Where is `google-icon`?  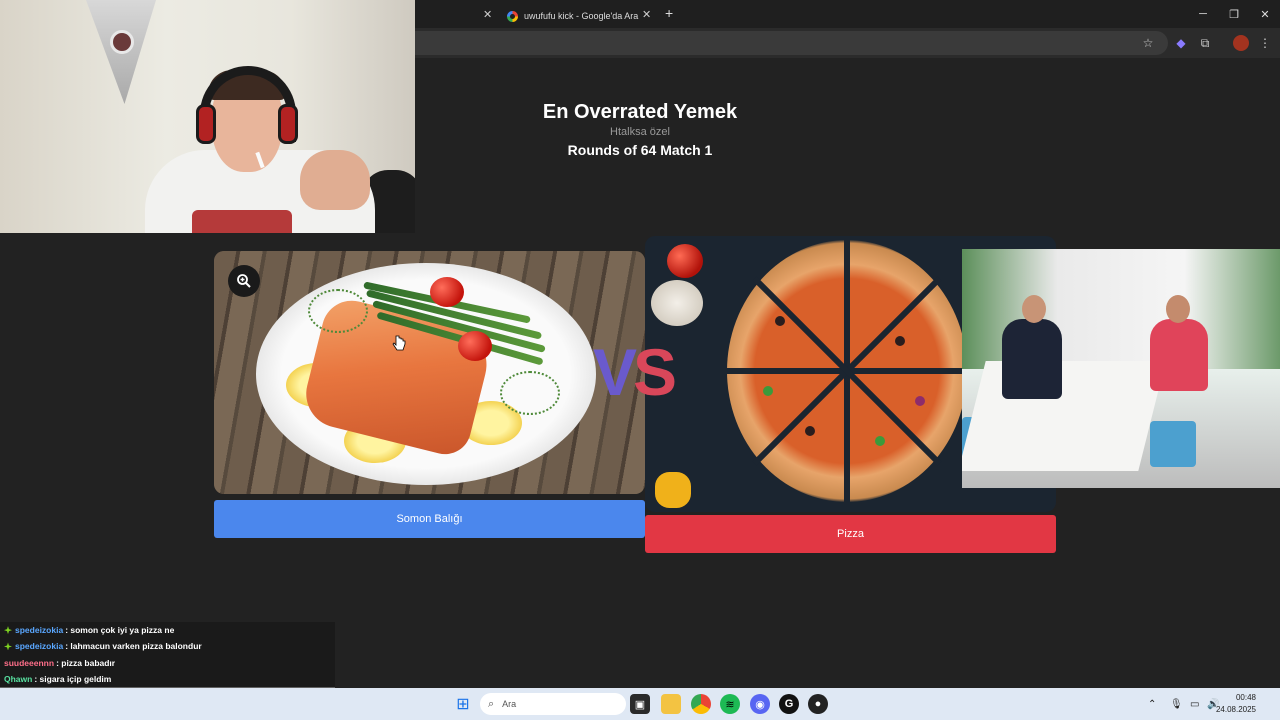
google-icon is located at coordinates (512, 16).